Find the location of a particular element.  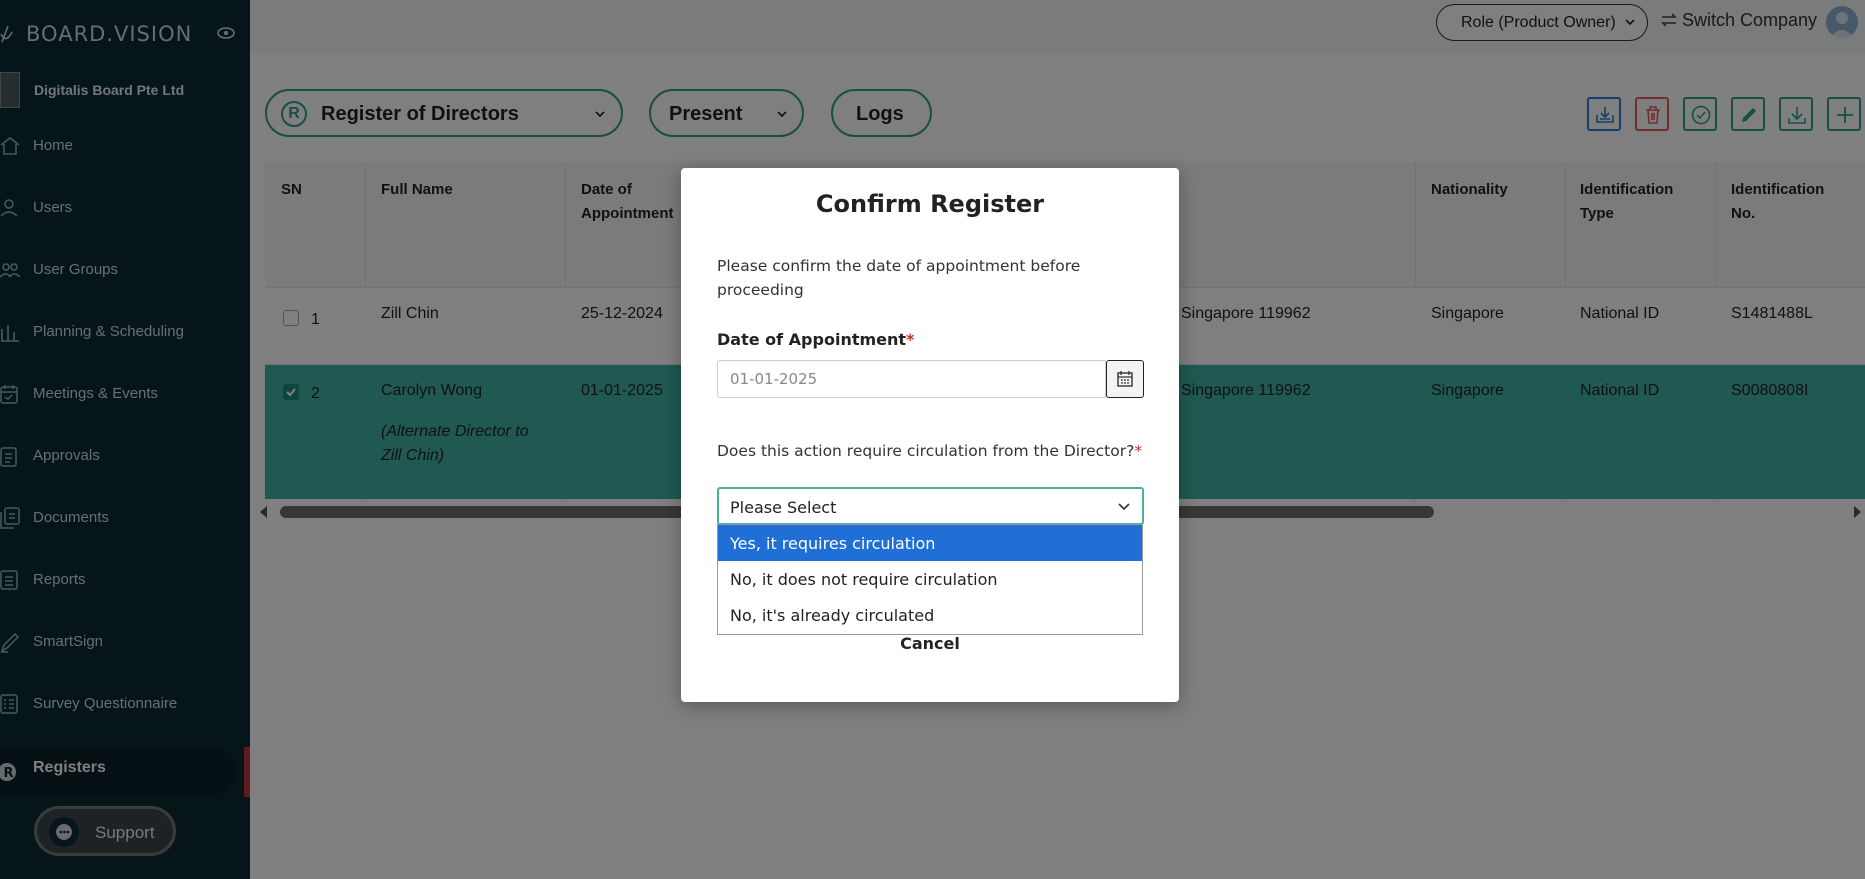

option-already-circulated: No, it's already circulated is located at coordinates (930, 615).